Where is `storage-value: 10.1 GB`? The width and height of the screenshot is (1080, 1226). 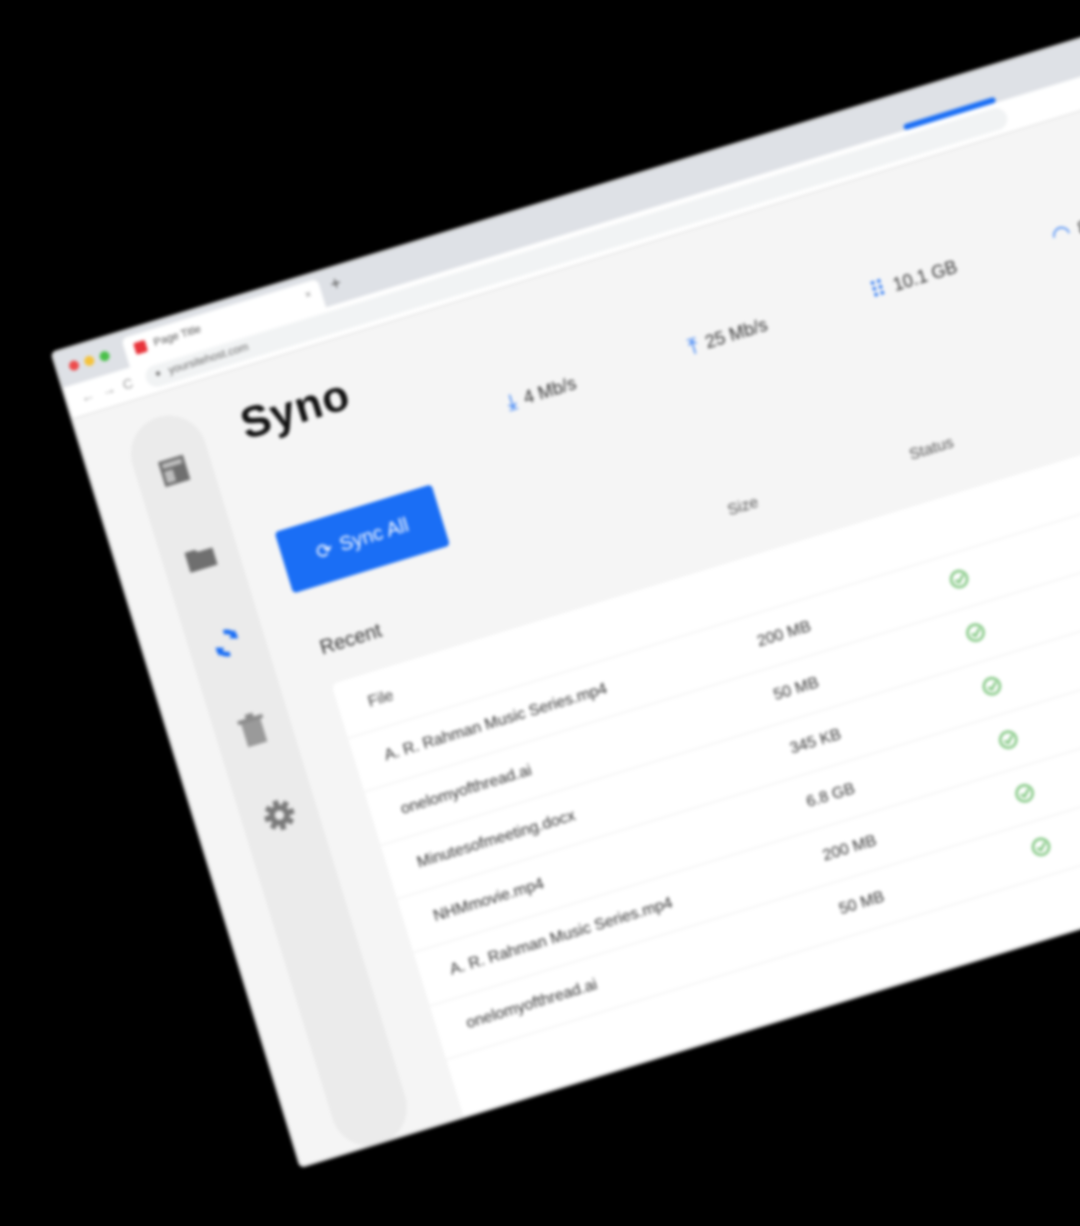
storage-value: 10.1 GB is located at coordinates (925, 275).